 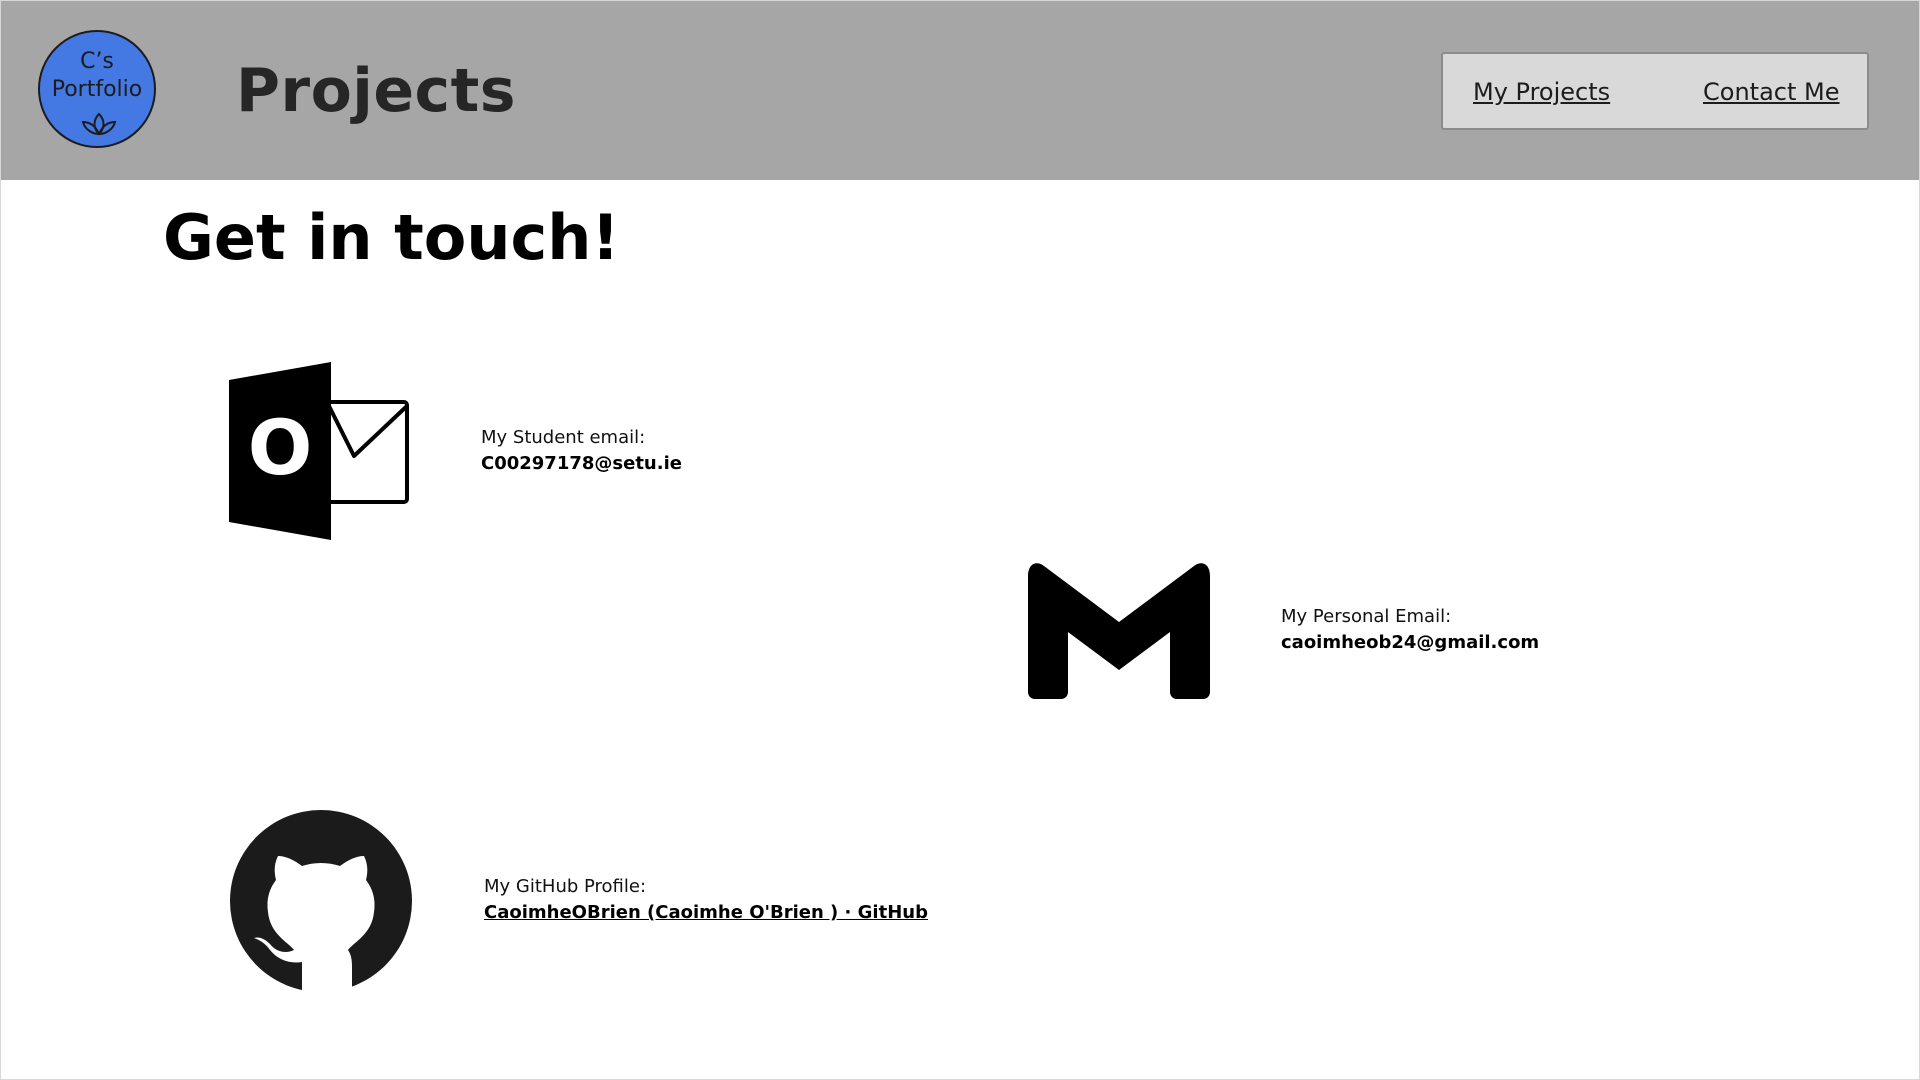 What do you see at coordinates (1655, 91) in the screenshot?
I see `main-nav: My Projects Contact Me` at bounding box center [1655, 91].